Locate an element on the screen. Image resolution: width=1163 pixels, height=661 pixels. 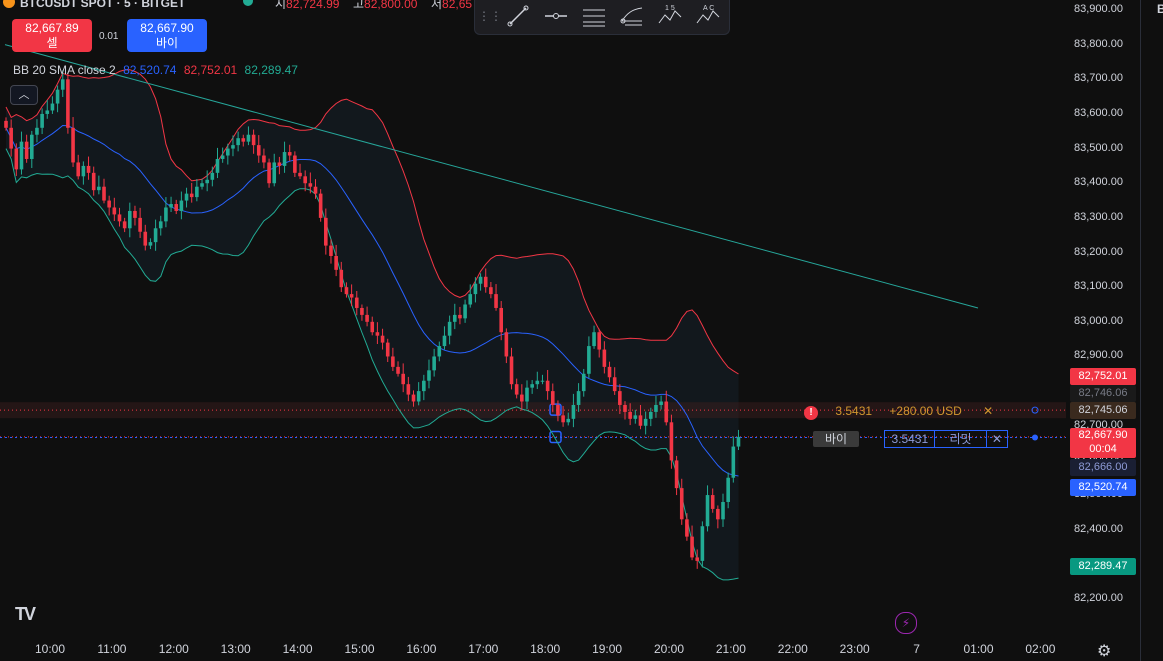
buy-label: 바이 is located at coordinates (167, 43).